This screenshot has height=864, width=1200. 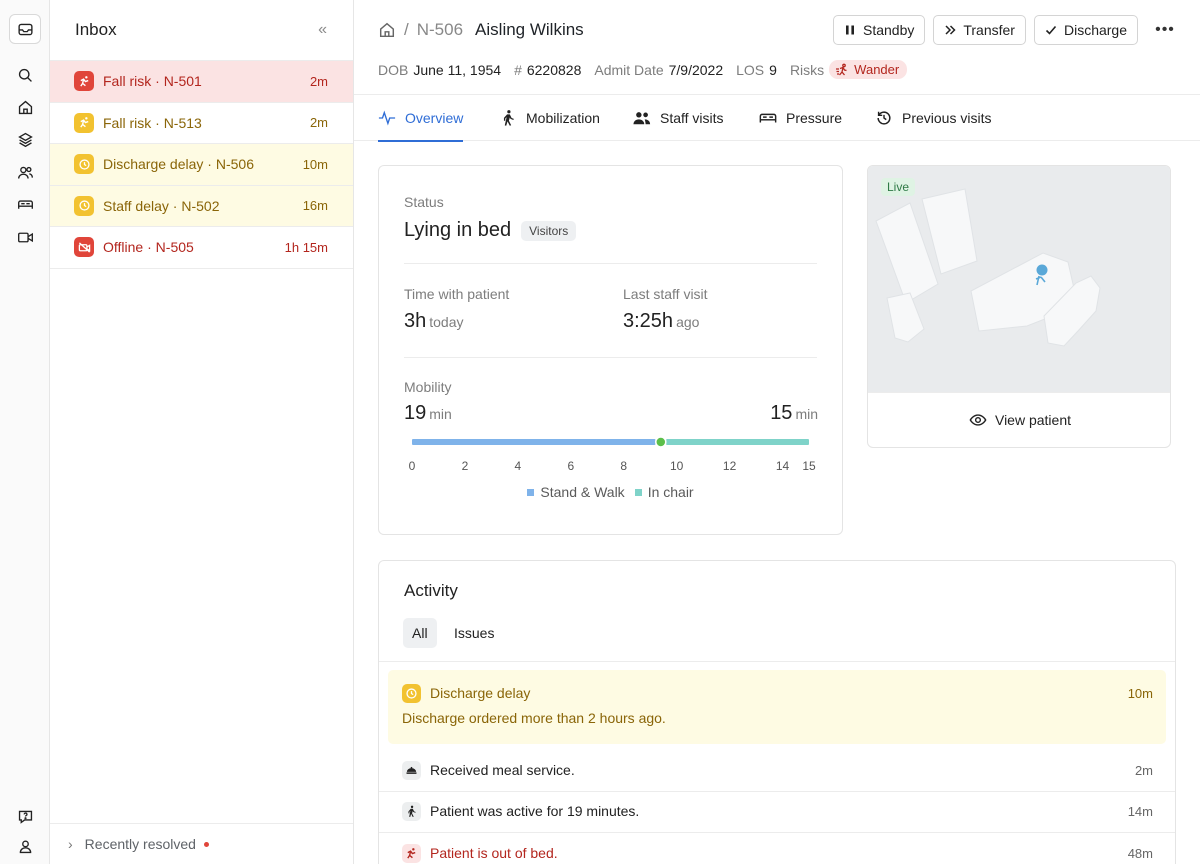 What do you see at coordinates (933, 118) in the screenshot?
I see `tab-previous-visits: Previous visits` at bounding box center [933, 118].